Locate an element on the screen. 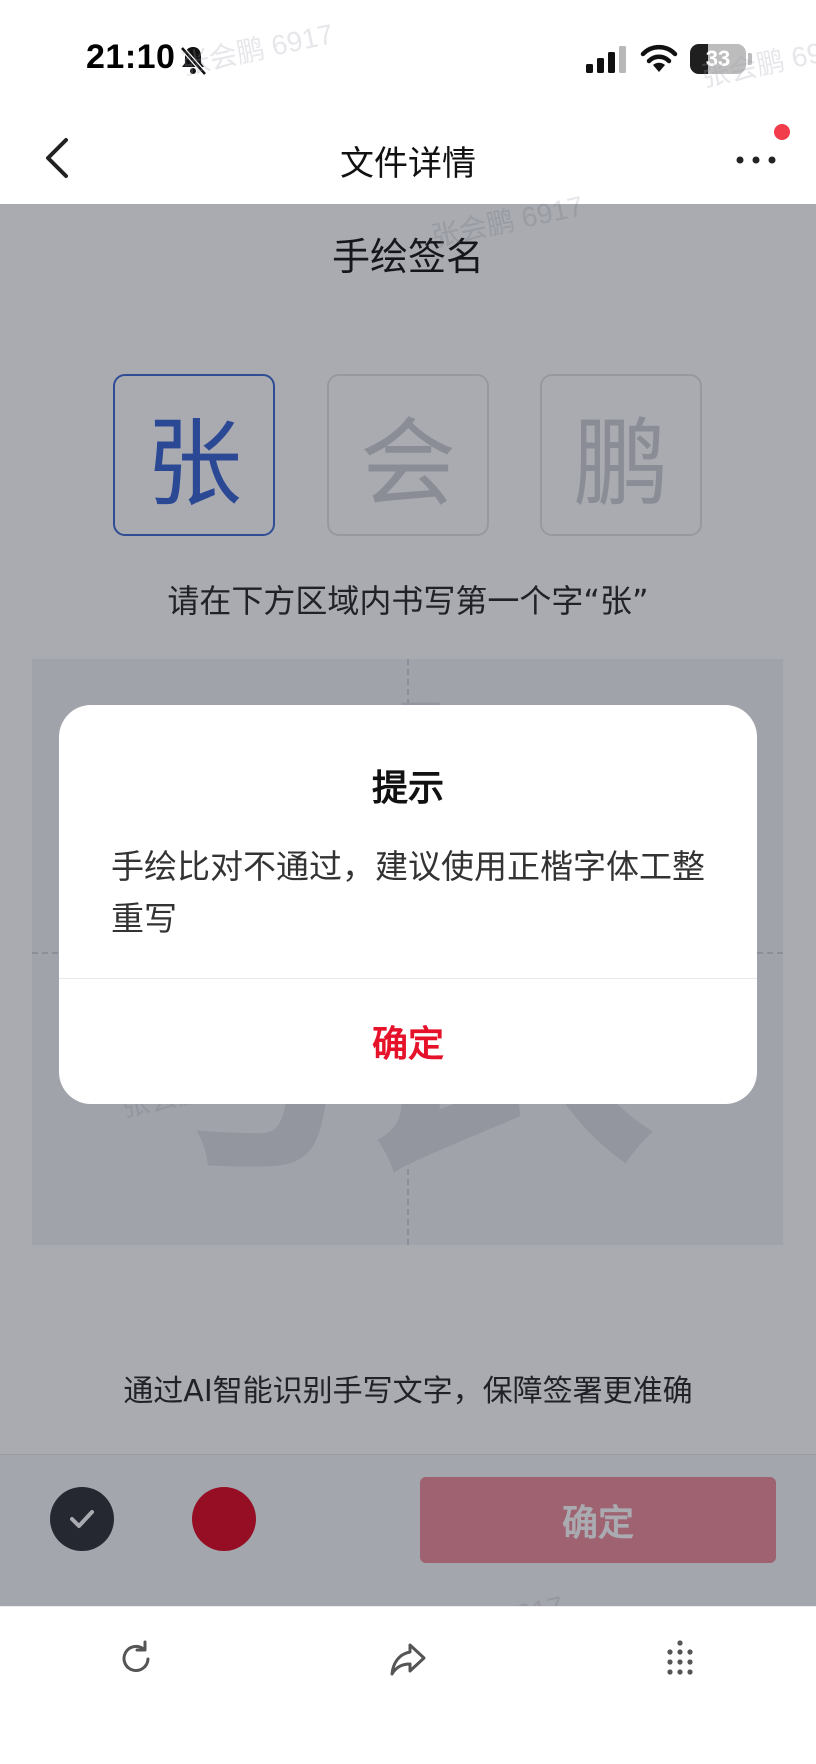 The image size is (816, 1764). nav-bar: 文件详情 is located at coordinates (408, 157).